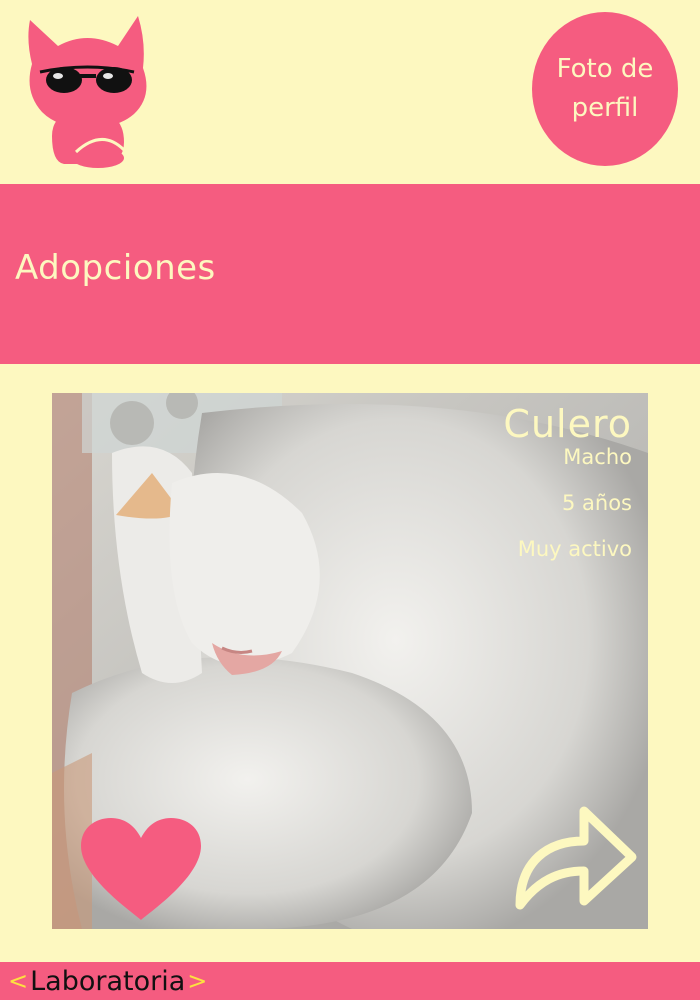  What do you see at coordinates (87, 92) in the screenshot?
I see `cat-logo-icon` at bounding box center [87, 92].